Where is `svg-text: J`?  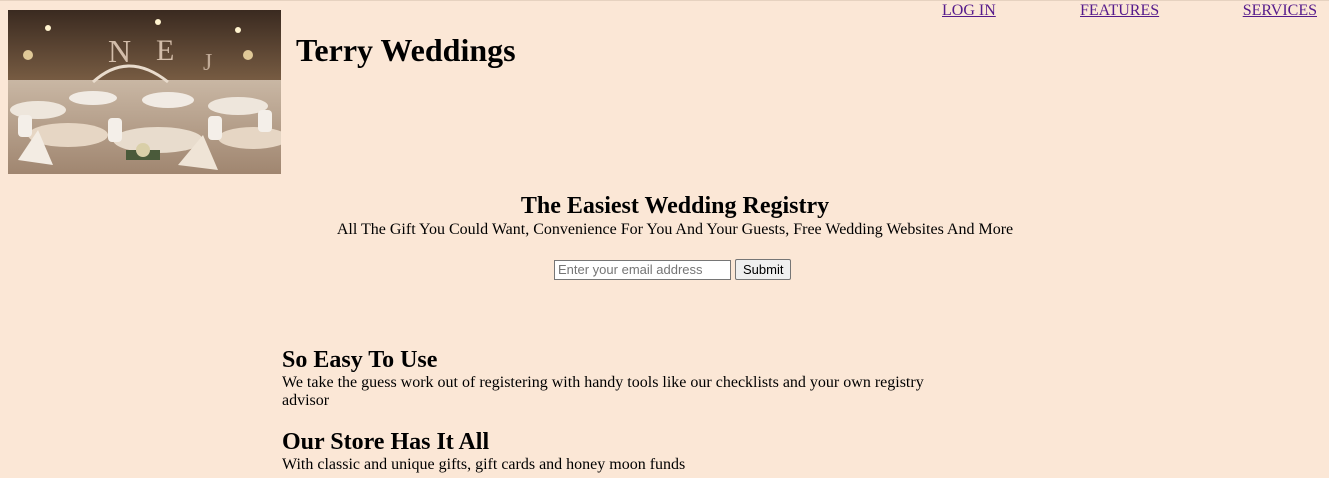
svg-text: J is located at coordinates (207, 63).